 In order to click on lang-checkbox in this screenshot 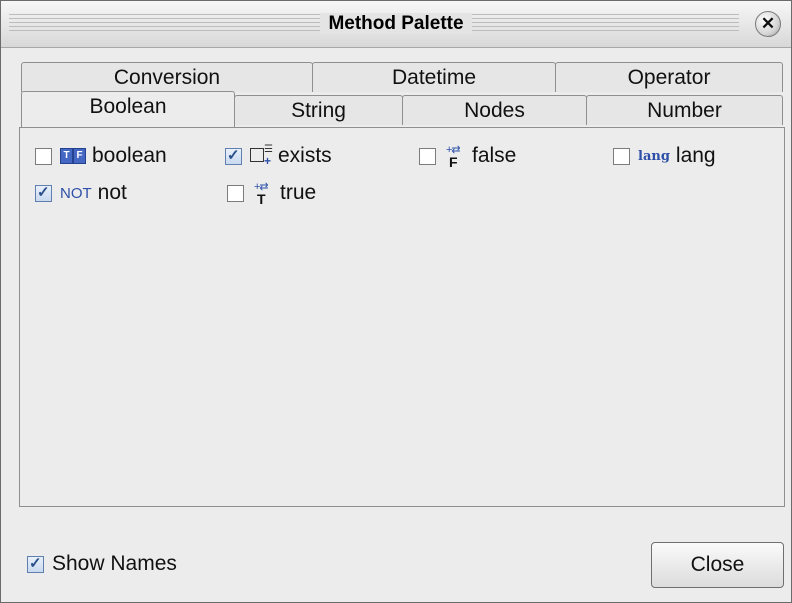, I will do `click(621, 156)`.